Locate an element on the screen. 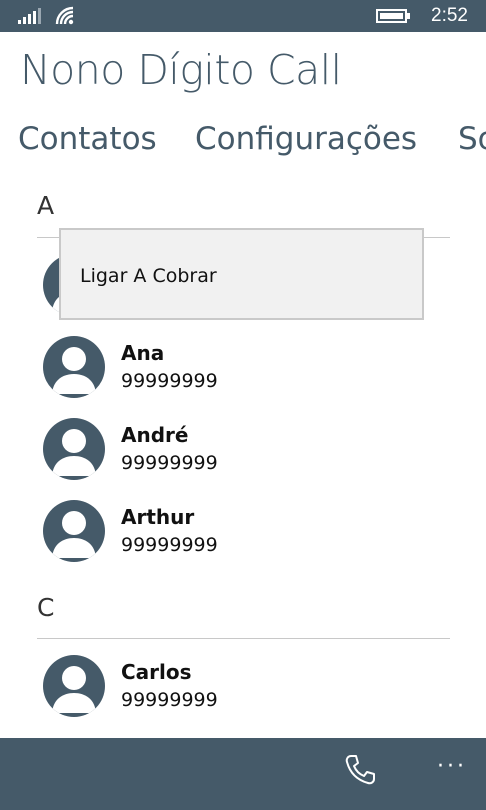 The width and height of the screenshot is (486, 810). more-button: ··· is located at coordinates (452, 767).